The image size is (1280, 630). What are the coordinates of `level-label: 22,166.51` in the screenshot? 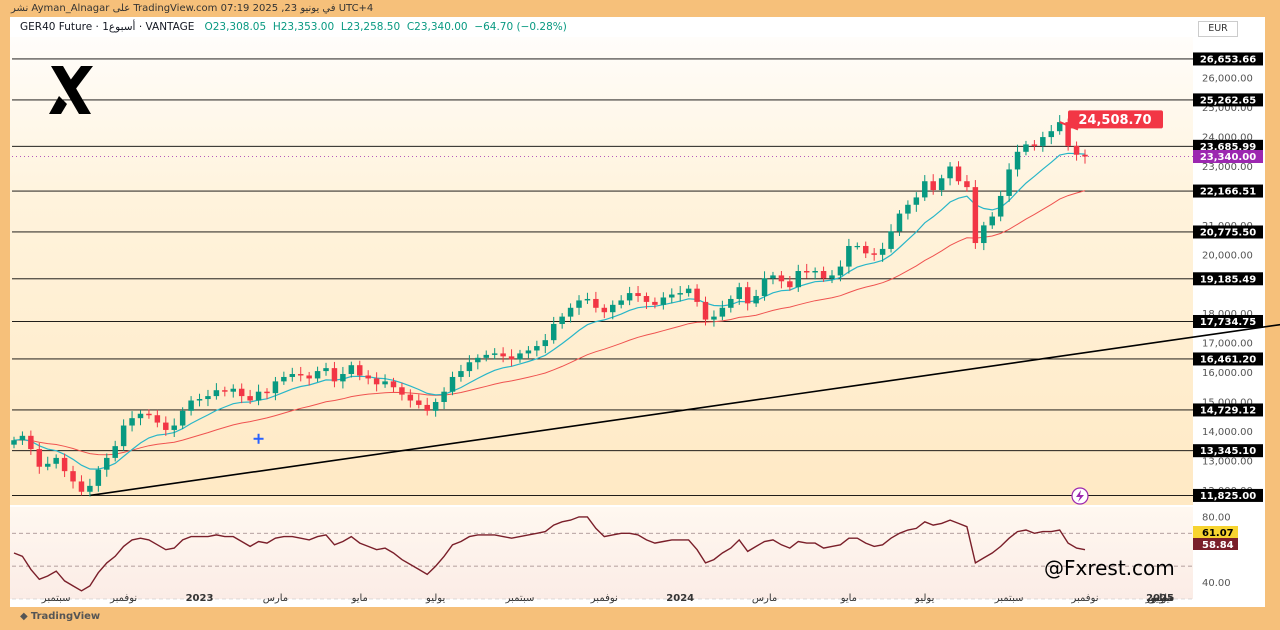 It's located at (1228, 192).